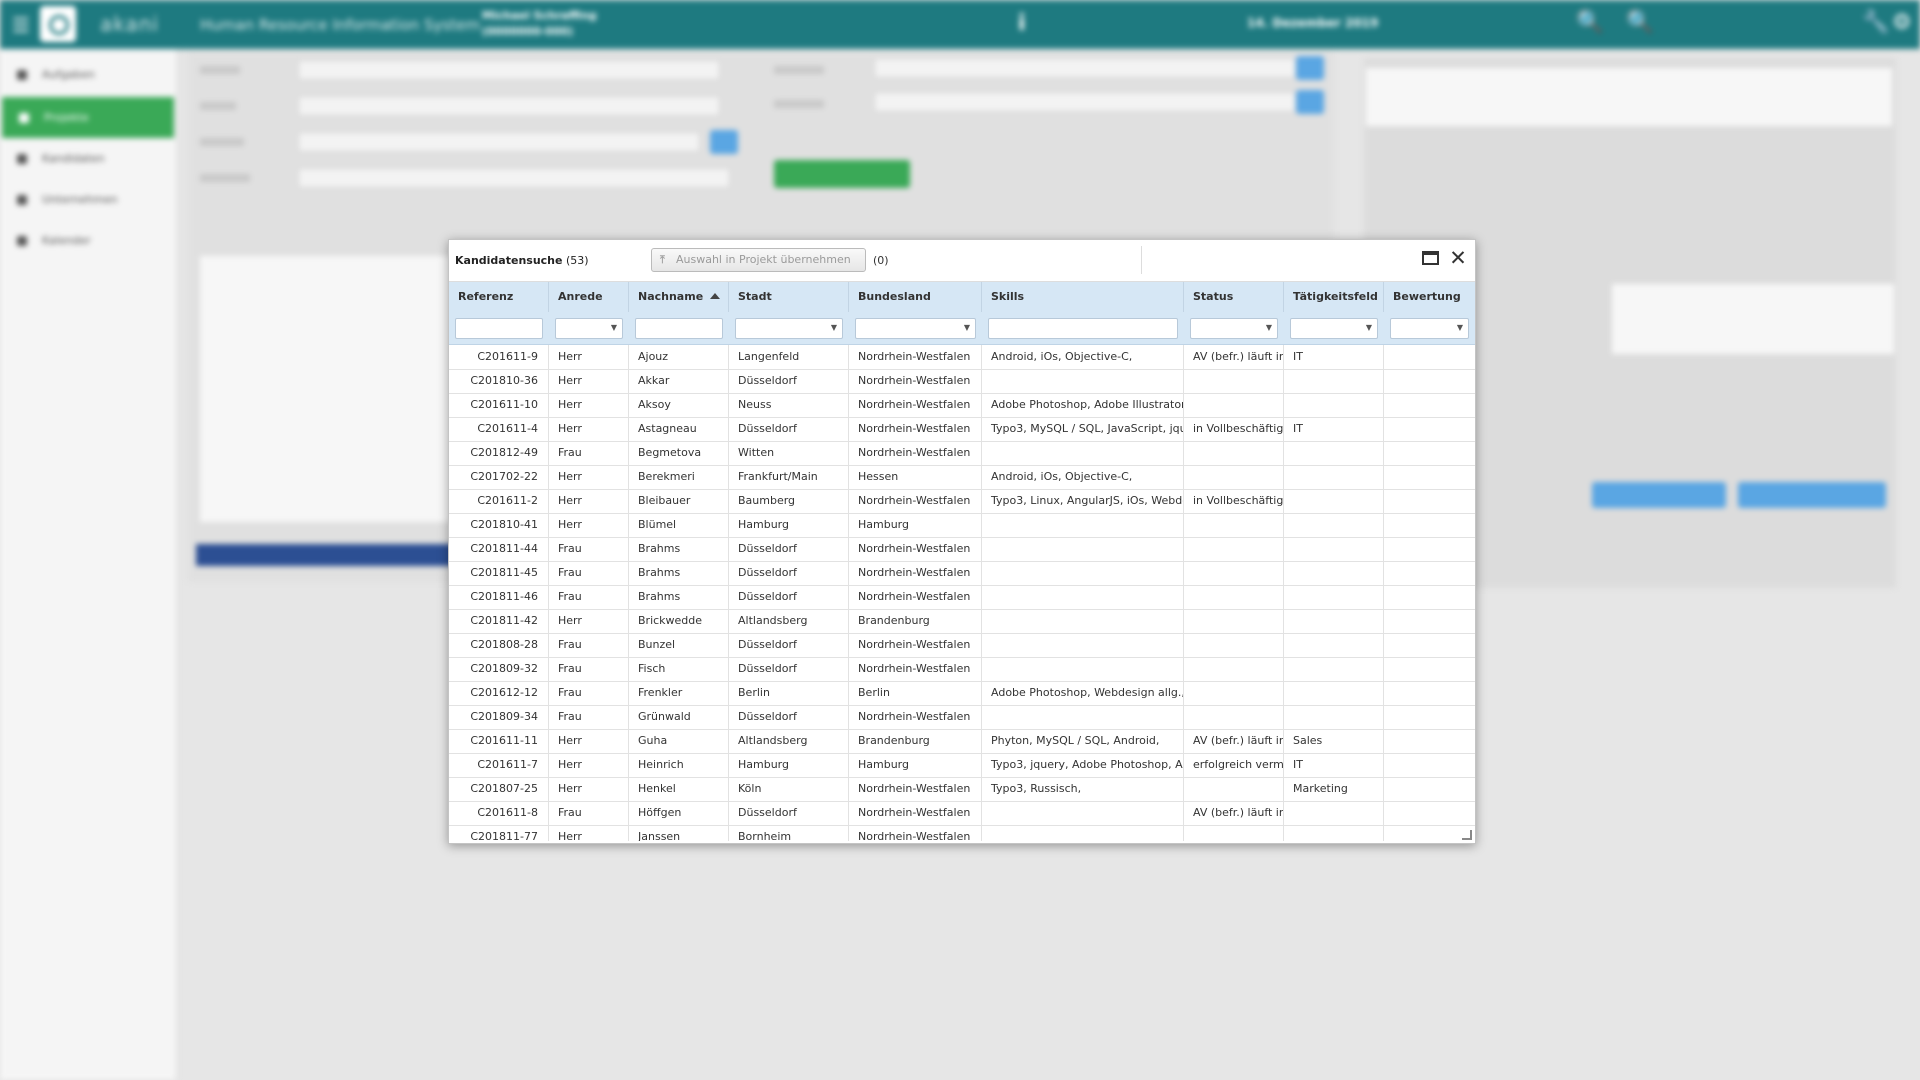  Describe the element at coordinates (1429, 328) in the screenshot. I see `filter-bewertung-select` at that location.